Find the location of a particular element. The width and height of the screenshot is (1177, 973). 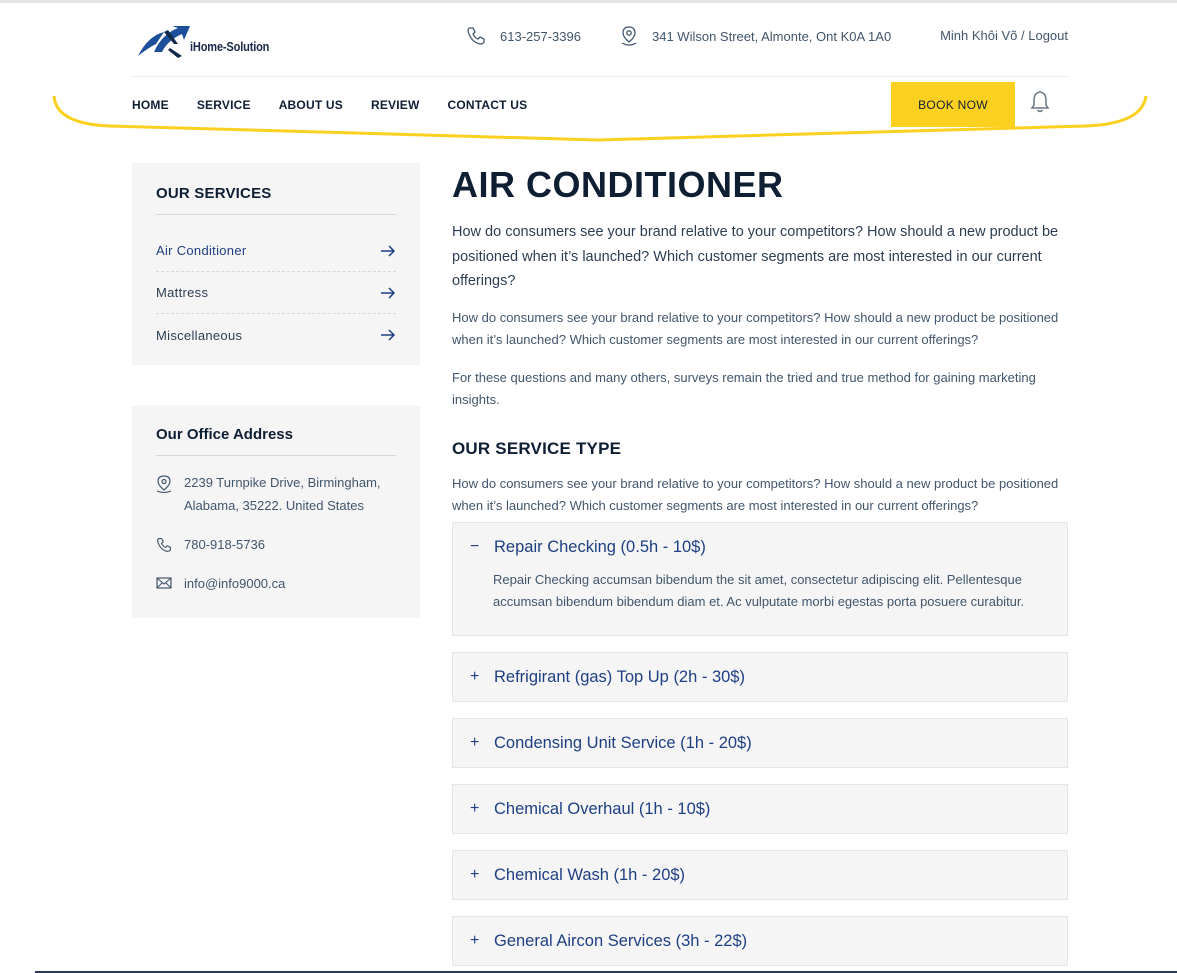

logo-house-icon is located at coordinates (164, 42).